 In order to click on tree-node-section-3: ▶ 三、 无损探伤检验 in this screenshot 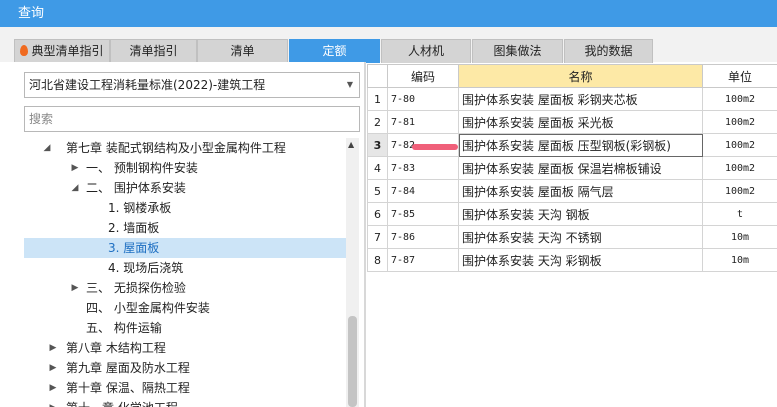, I will do `click(185, 288)`.